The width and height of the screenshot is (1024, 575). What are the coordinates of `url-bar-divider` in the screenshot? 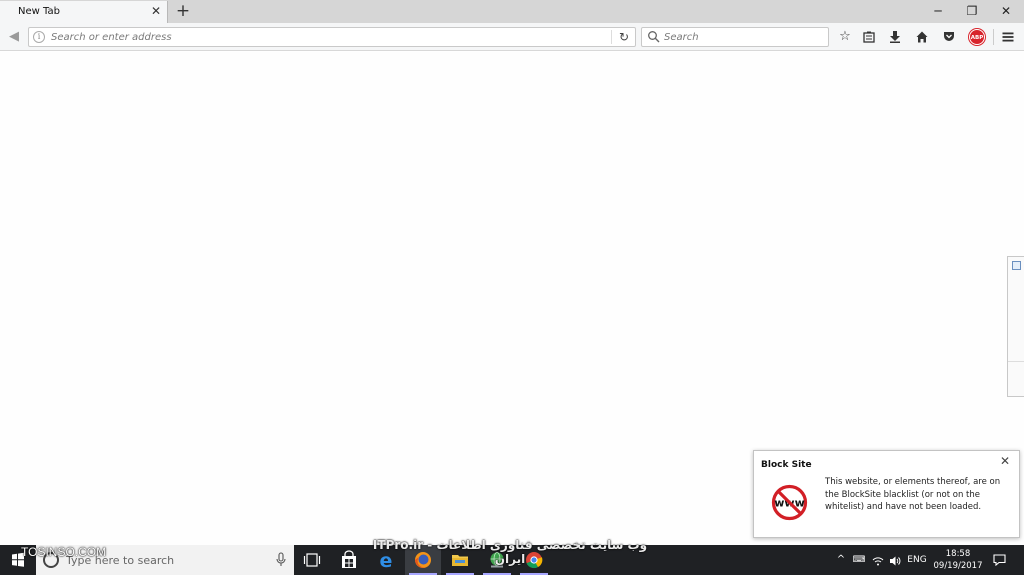 It's located at (611, 37).